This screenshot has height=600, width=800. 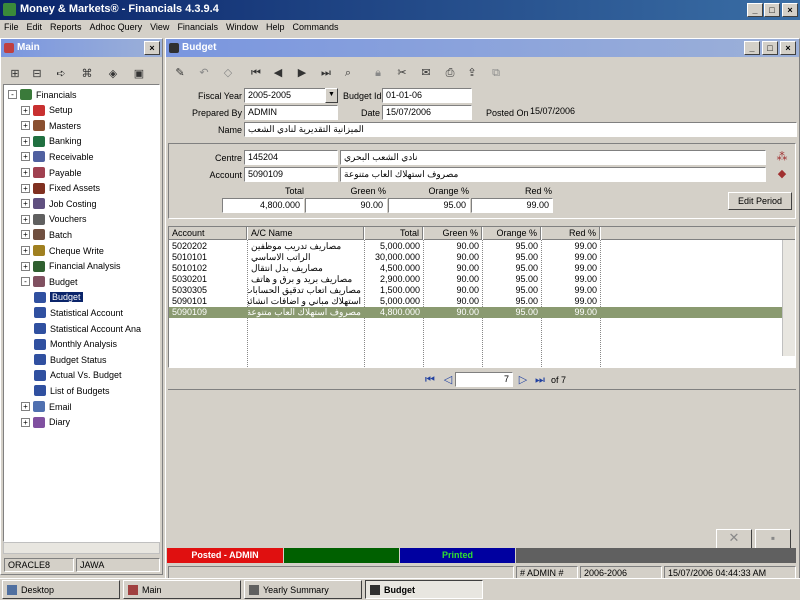 What do you see at coordinates (752, 48) in the screenshot?
I see `budget-minimize-button: _` at bounding box center [752, 48].